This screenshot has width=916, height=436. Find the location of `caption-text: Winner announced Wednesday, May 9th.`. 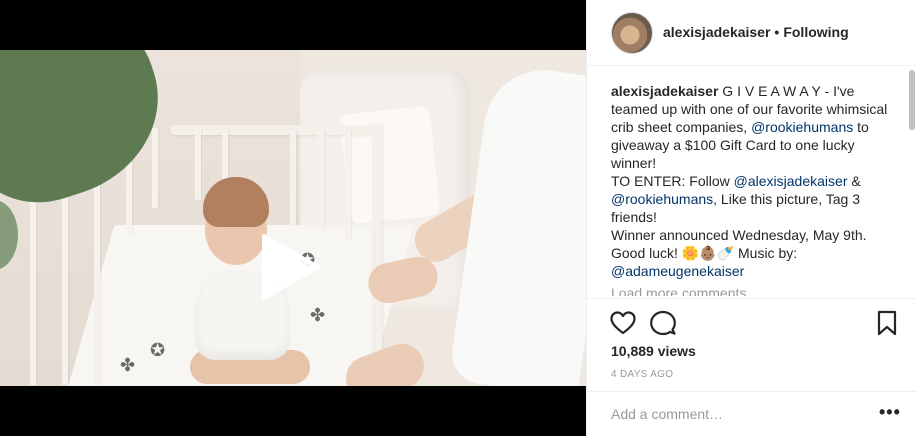

caption-text: Winner announced Wednesday, May 9th. is located at coordinates (739, 235).